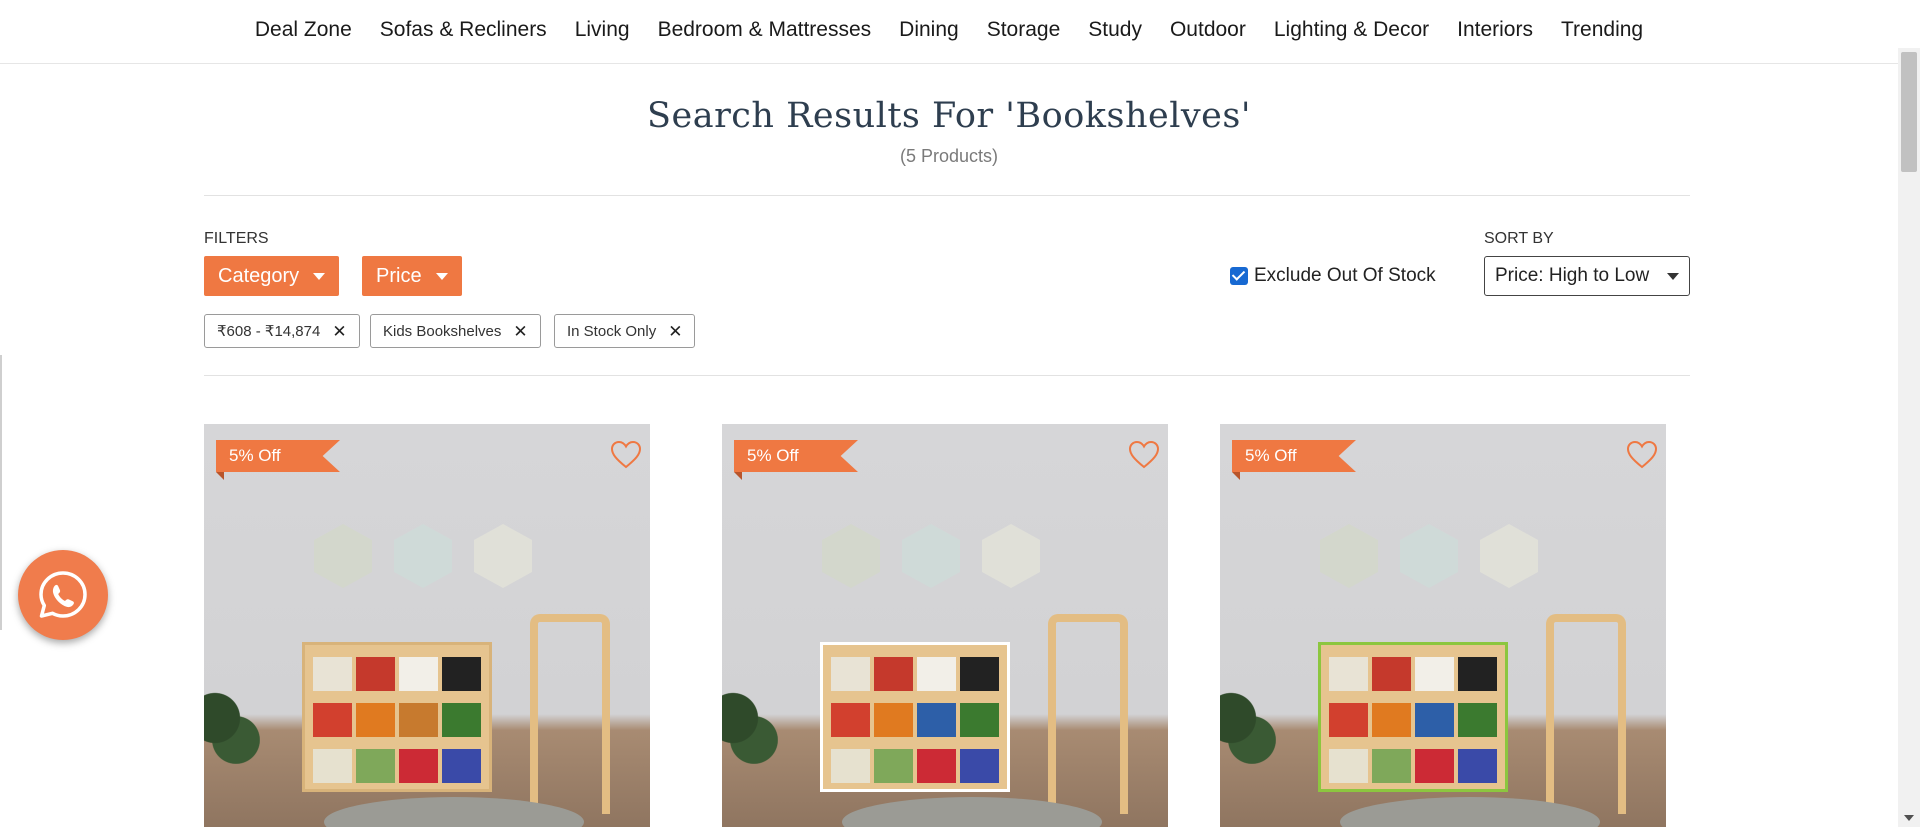  Describe the element at coordinates (1572, 275) in the screenshot. I see `sort-selected-value: Price: High to Low` at that location.